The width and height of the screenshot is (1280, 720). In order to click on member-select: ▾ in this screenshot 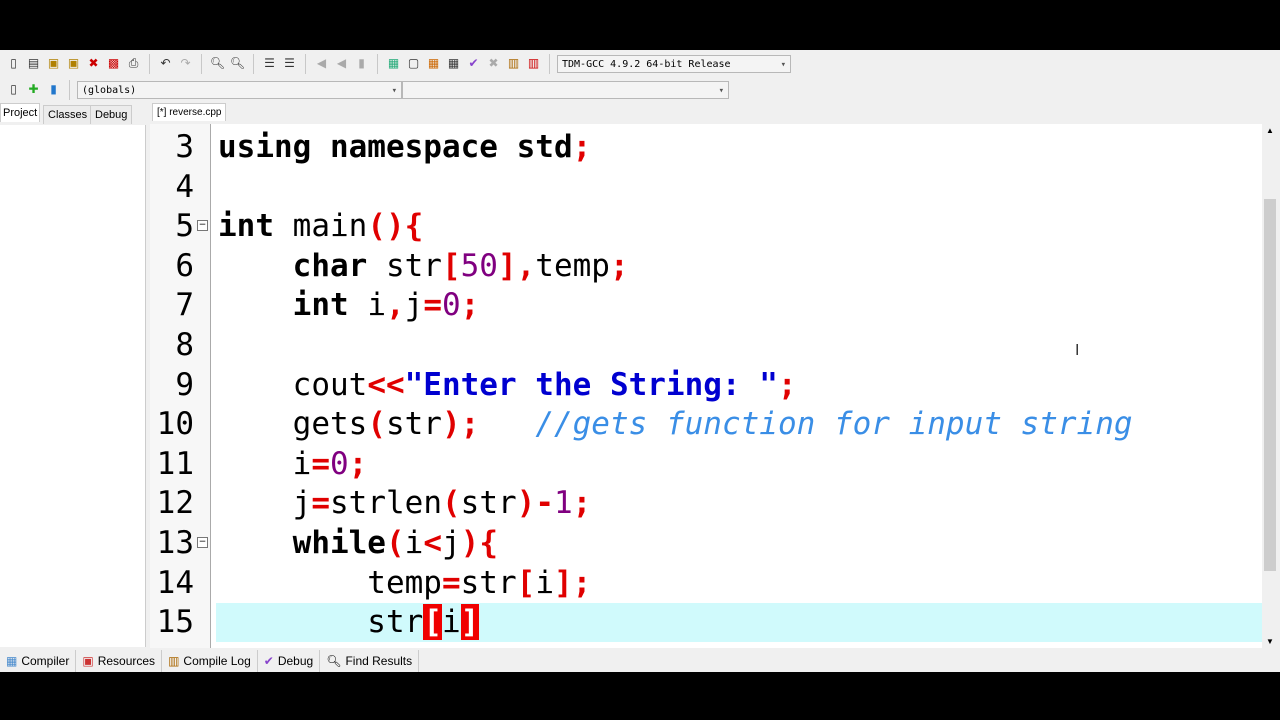, I will do `click(565, 89)`.